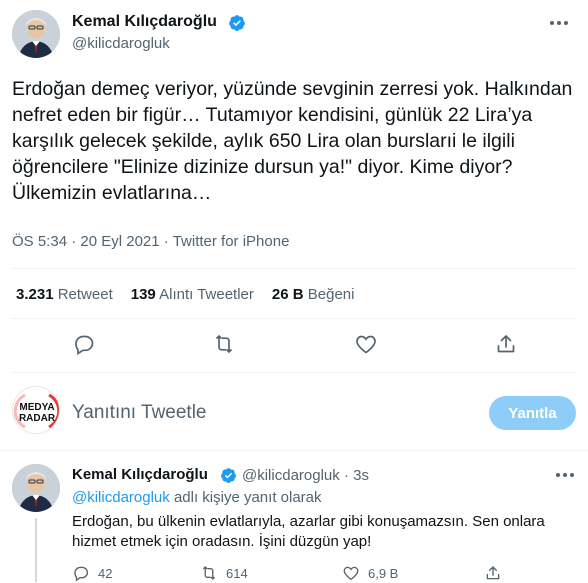 This screenshot has height=583, width=588. What do you see at coordinates (324, 573) in the screenshot?
I see `reply-actions: 42 614 6,9 B` at bounding box center [324, 573].